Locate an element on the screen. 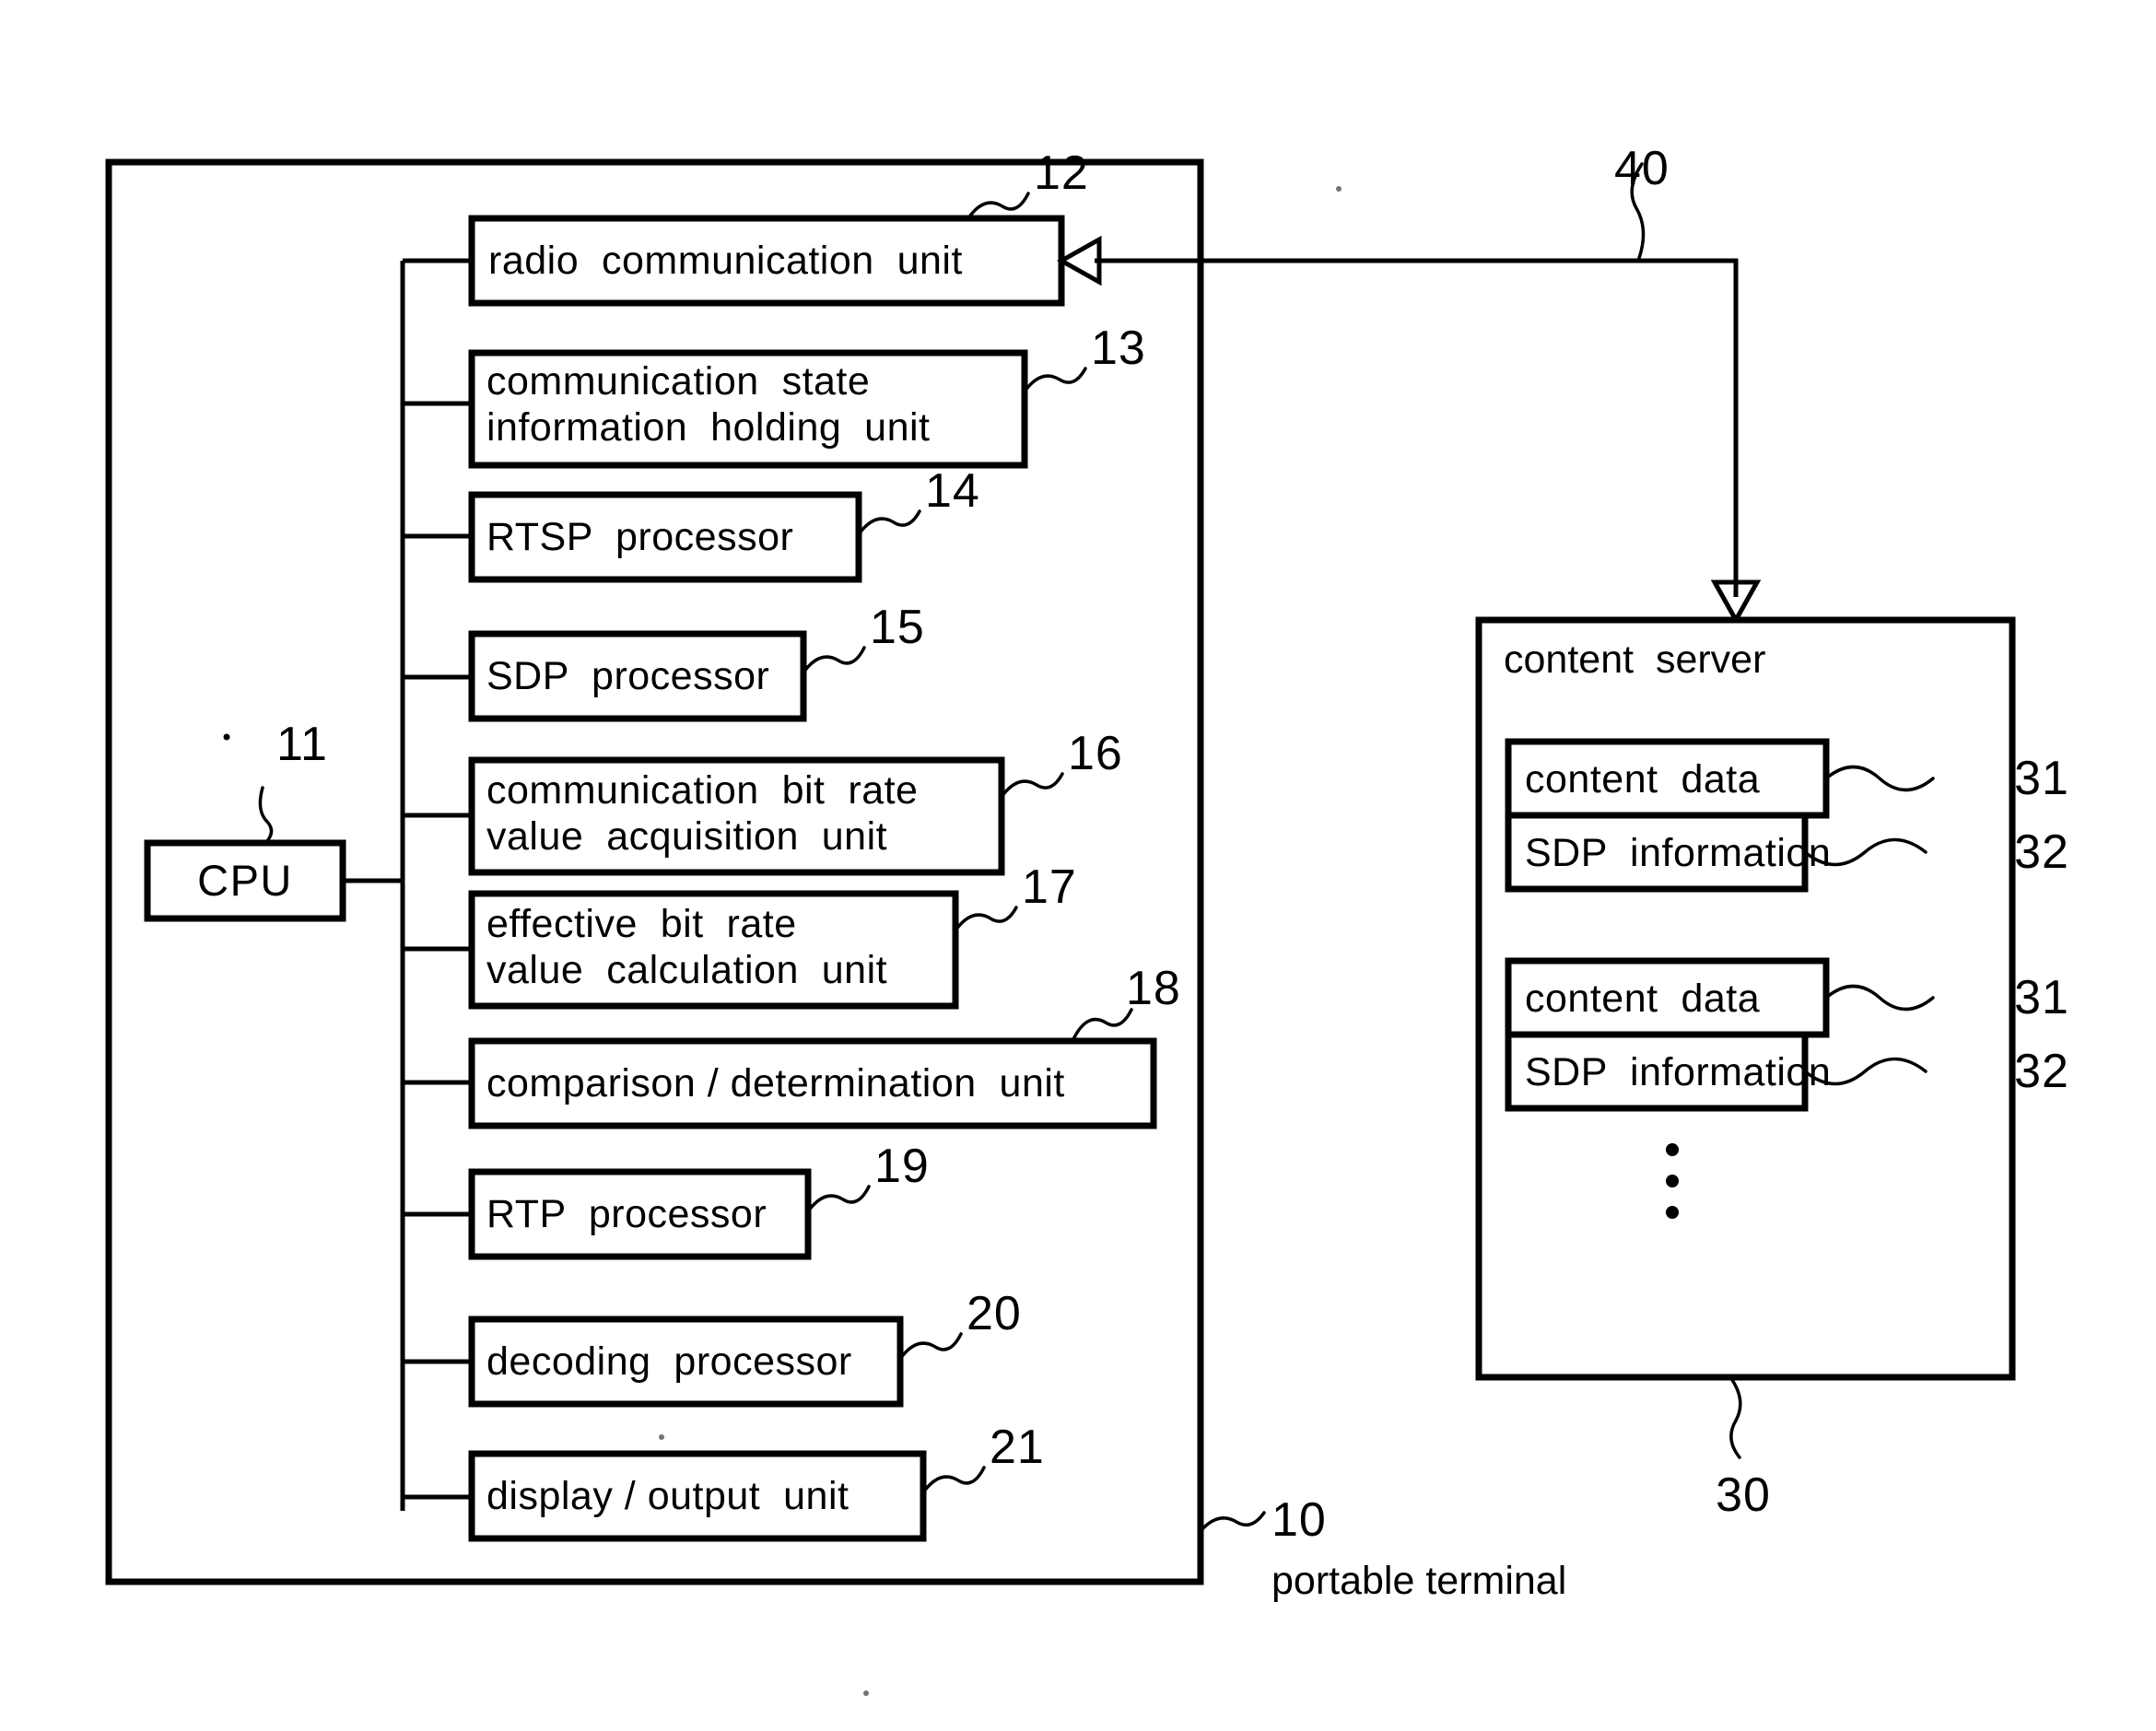 Image resolution: width=2156 pixels, height=1731 pixels. module-15-ref-number: 15 is located at coordinates (897, 627).